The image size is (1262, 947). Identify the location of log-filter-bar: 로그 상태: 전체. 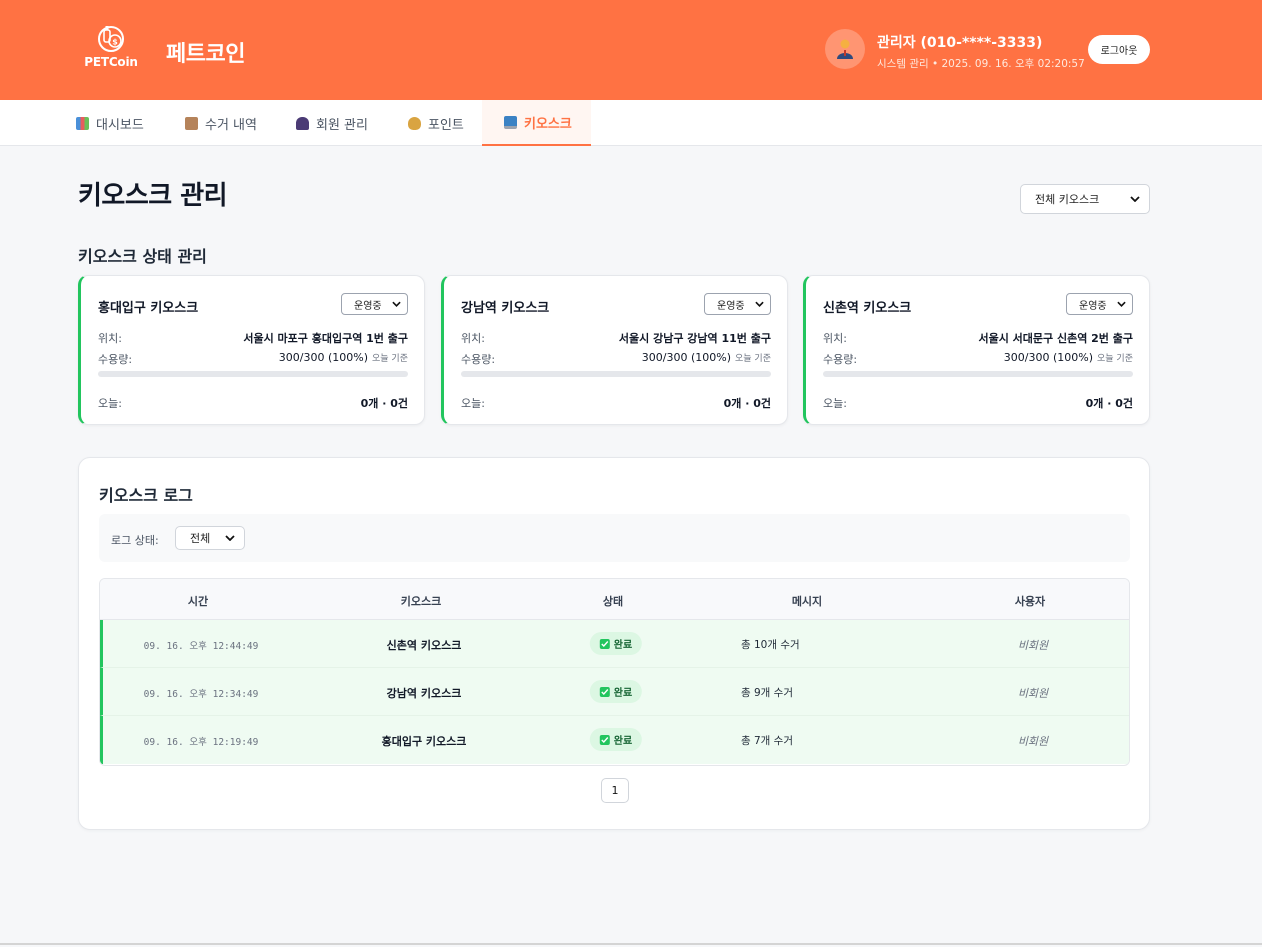
(614, 538).